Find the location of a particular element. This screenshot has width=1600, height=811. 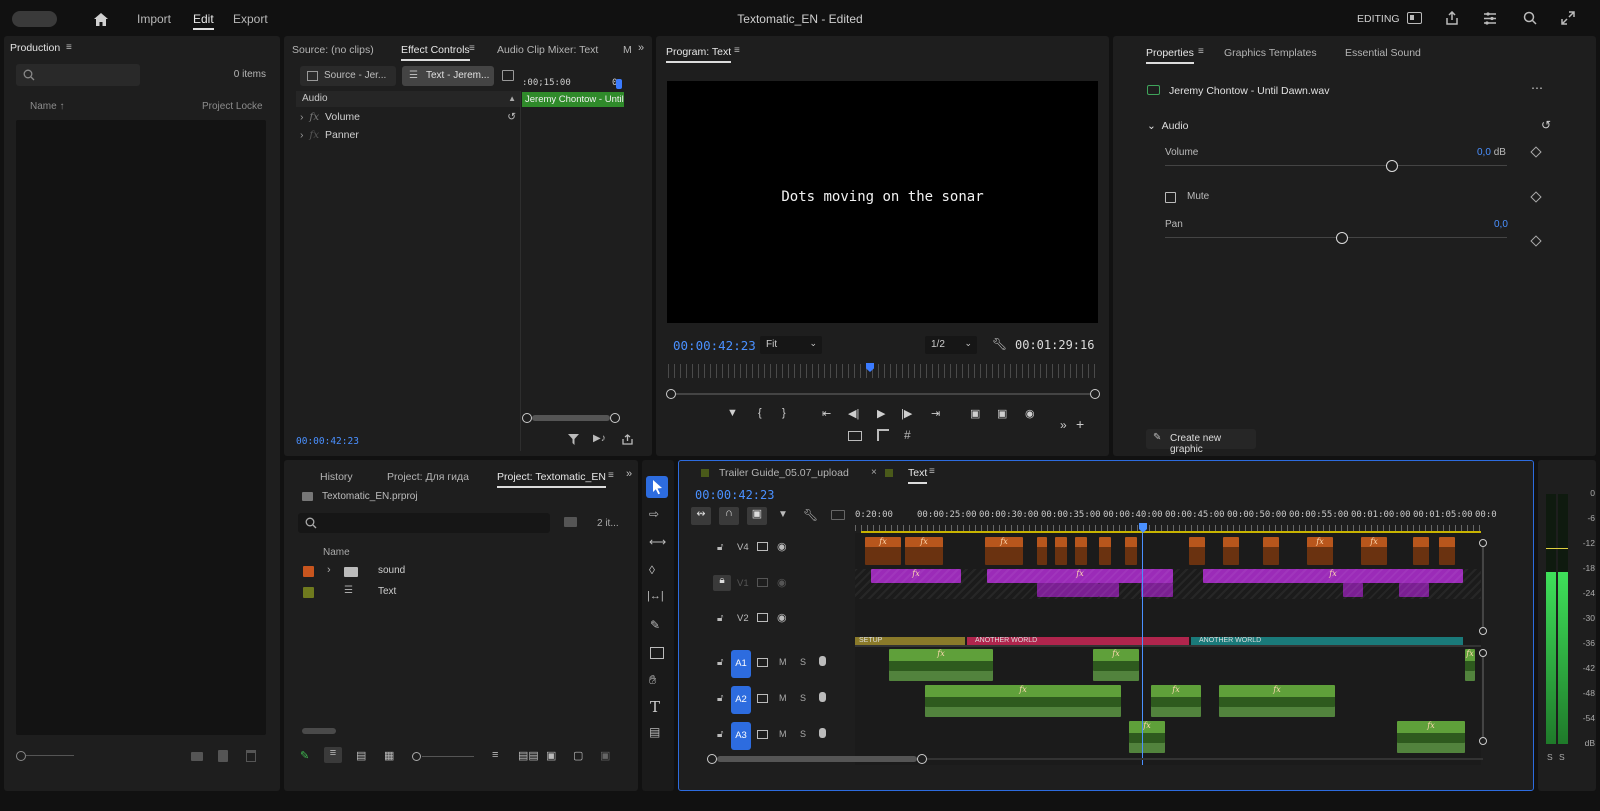

volume-value: 0,0 dB is located at coordinates (1491, 152).